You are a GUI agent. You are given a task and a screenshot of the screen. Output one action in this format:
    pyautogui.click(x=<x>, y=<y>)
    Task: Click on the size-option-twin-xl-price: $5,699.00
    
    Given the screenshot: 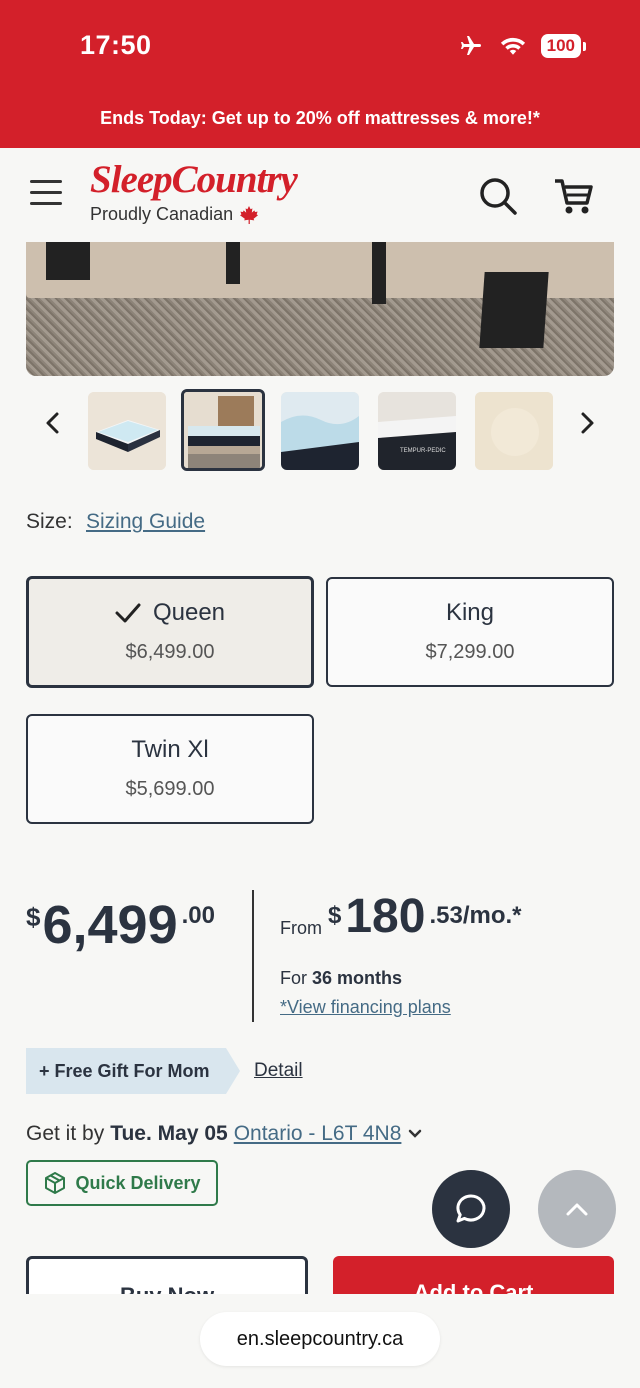 What is the action you would take?
    pyautogui.click(x=170, y=789)
    